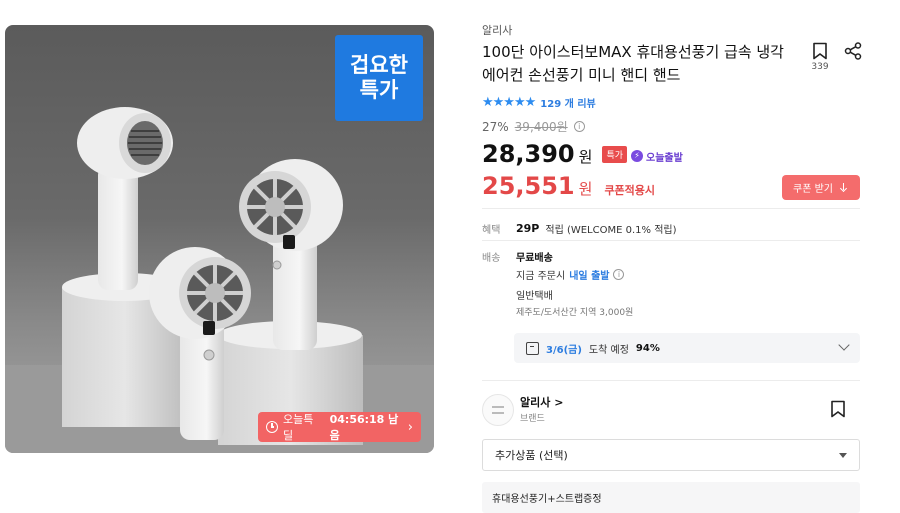 The height and width of the screenshot is (513, 900). Describe the element at coordinates (509, 102) in the screenshot. I see `star-rating-icon: ★★★★★` at that location.